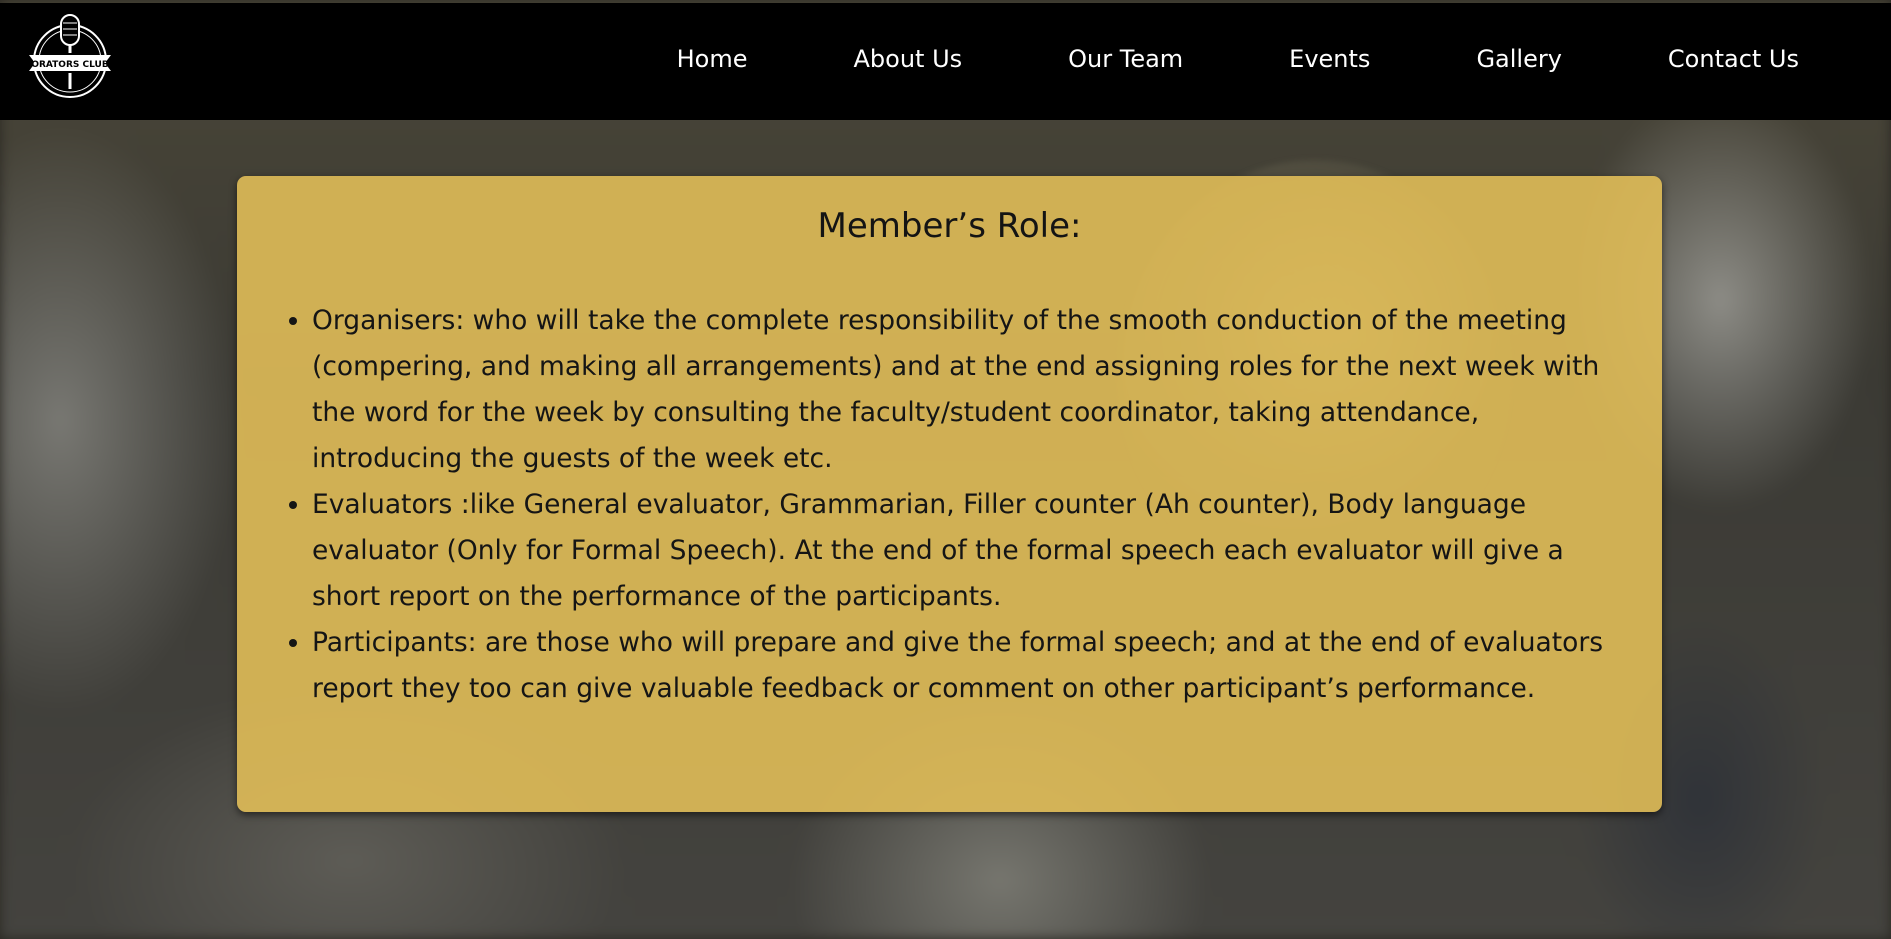 This screenshot has height=939, width=1891. What do you see at coordinates (1733, 59) in the screenshot?
I see `nav-contact-us-link: Contact Us` at bounding box center [1733, 59].